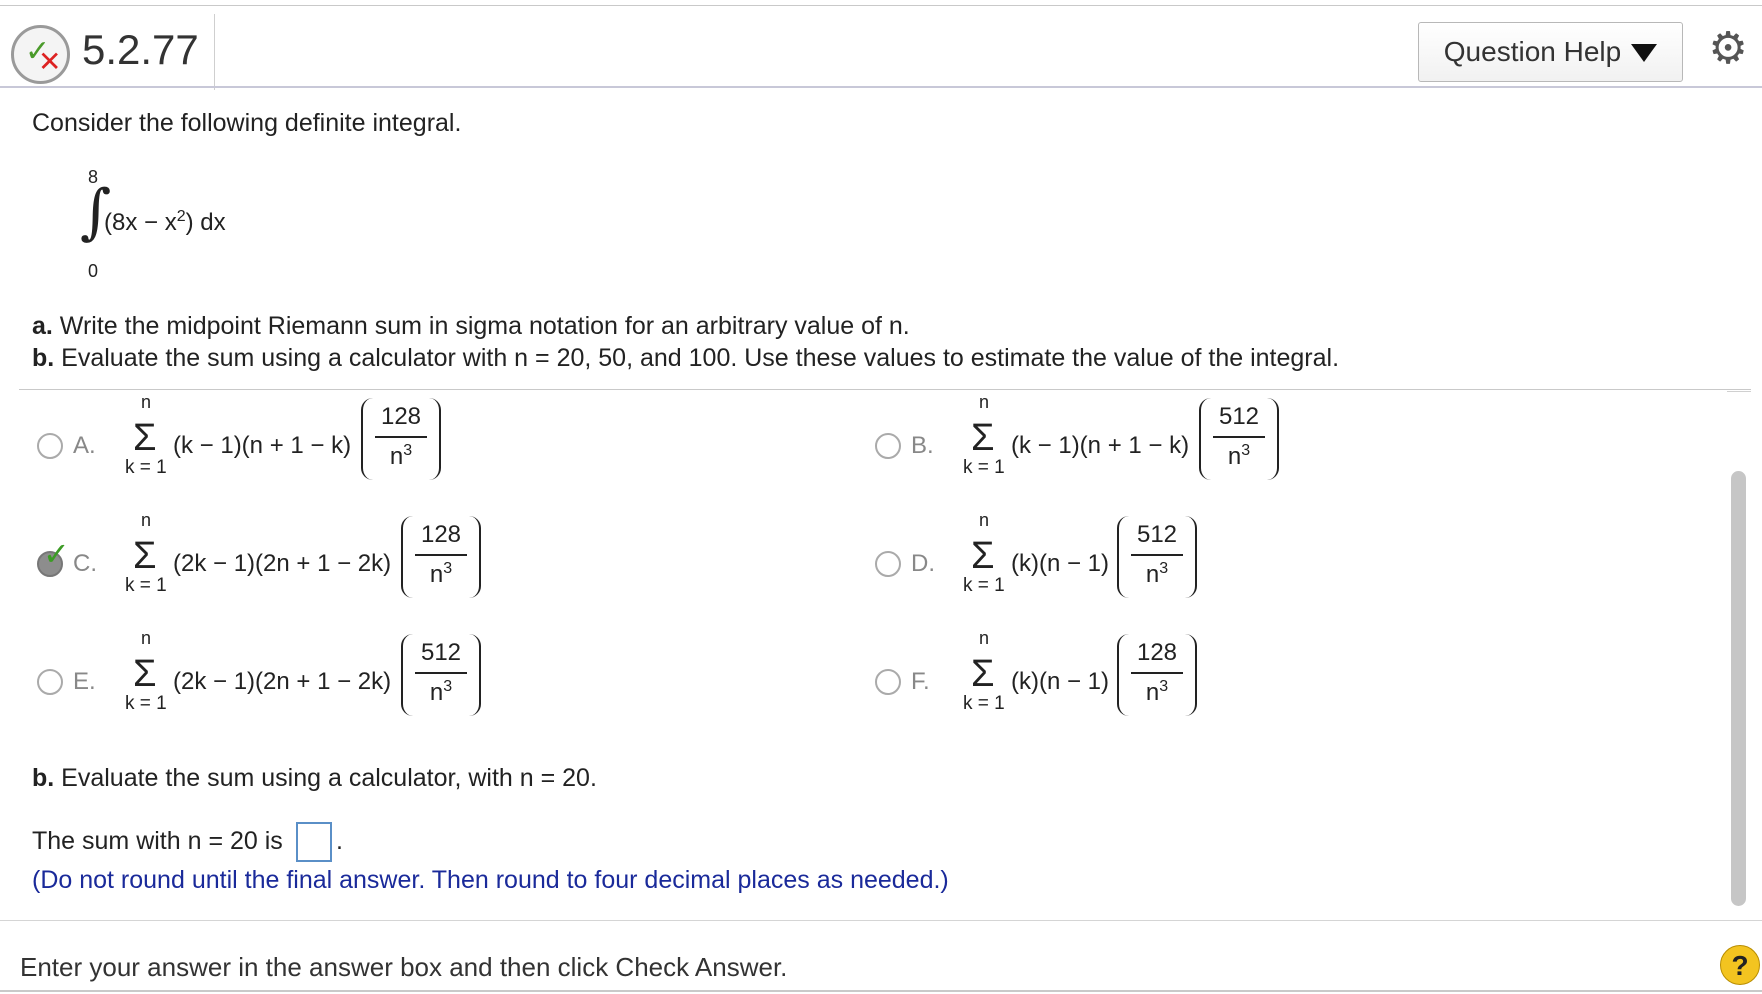 The image size is (1762, 994). What do you see at coordinates (93, 271) in the screenshot?
I see `integral-lower-limit: 0` at bounding box center [93, 271].